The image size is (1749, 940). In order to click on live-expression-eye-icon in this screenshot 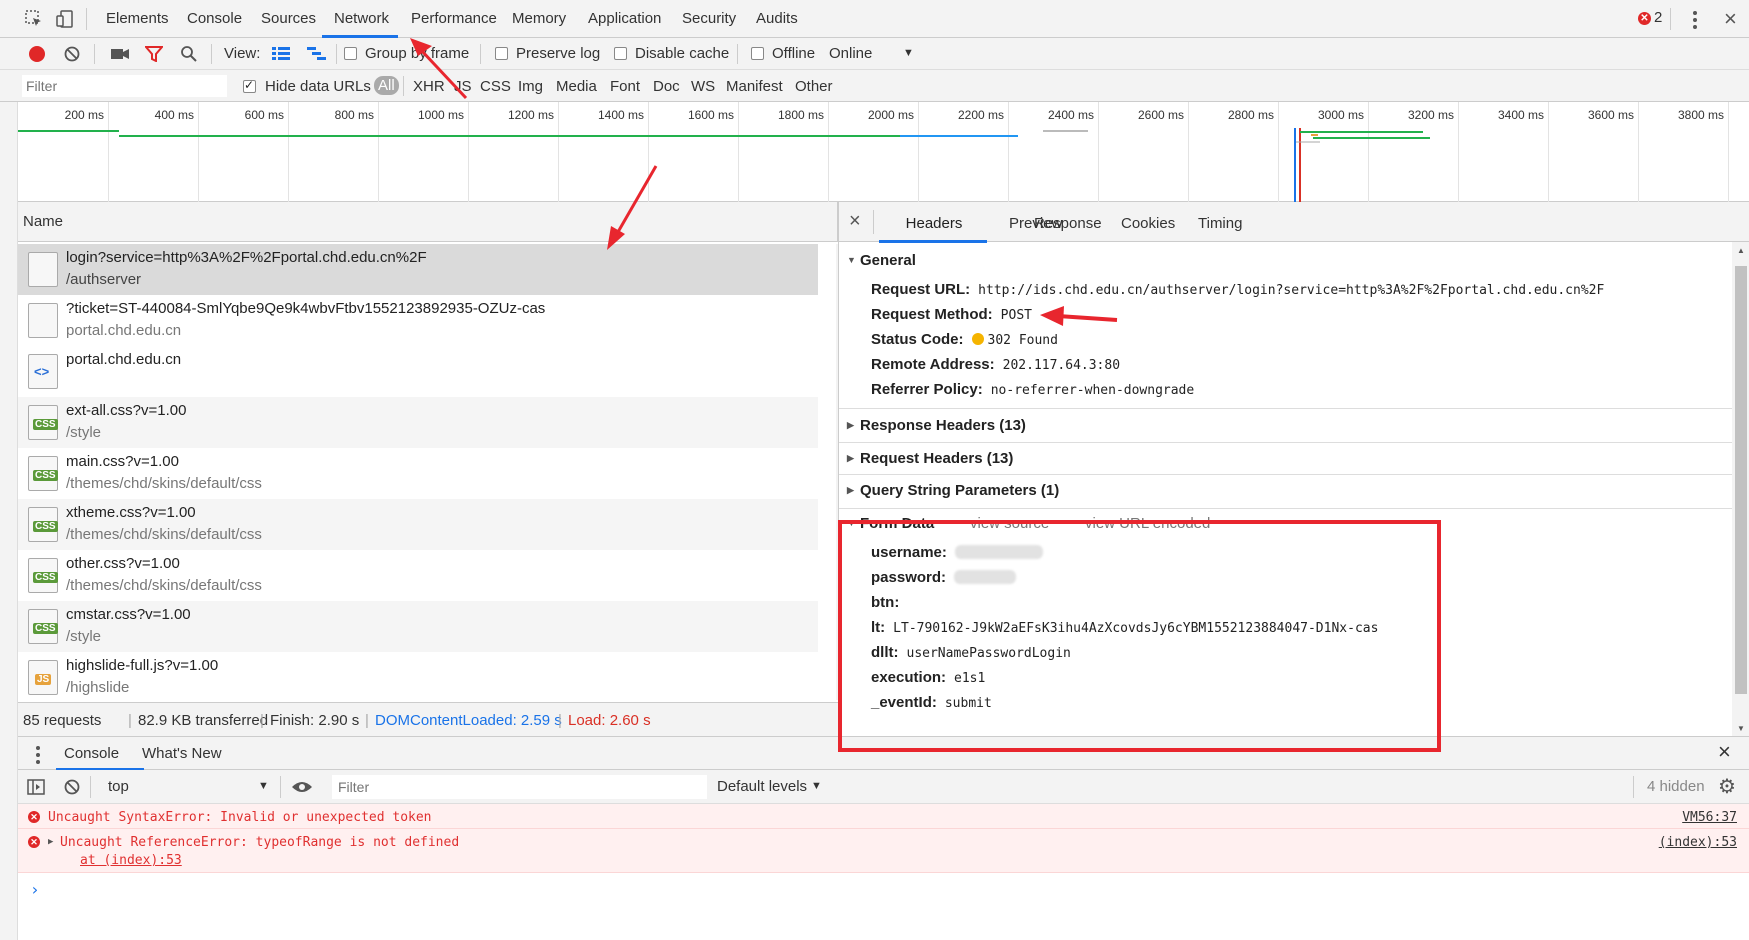, I will do `click(302, 787)`.